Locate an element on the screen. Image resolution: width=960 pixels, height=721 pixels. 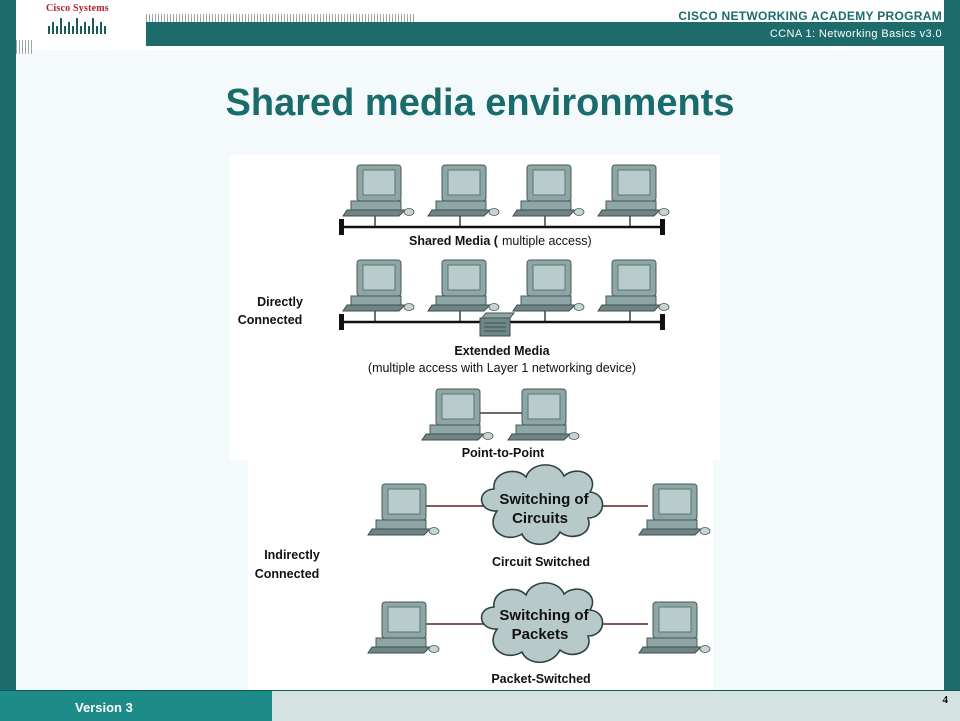
logo-bars-icon is located at coordinates (77, 26).